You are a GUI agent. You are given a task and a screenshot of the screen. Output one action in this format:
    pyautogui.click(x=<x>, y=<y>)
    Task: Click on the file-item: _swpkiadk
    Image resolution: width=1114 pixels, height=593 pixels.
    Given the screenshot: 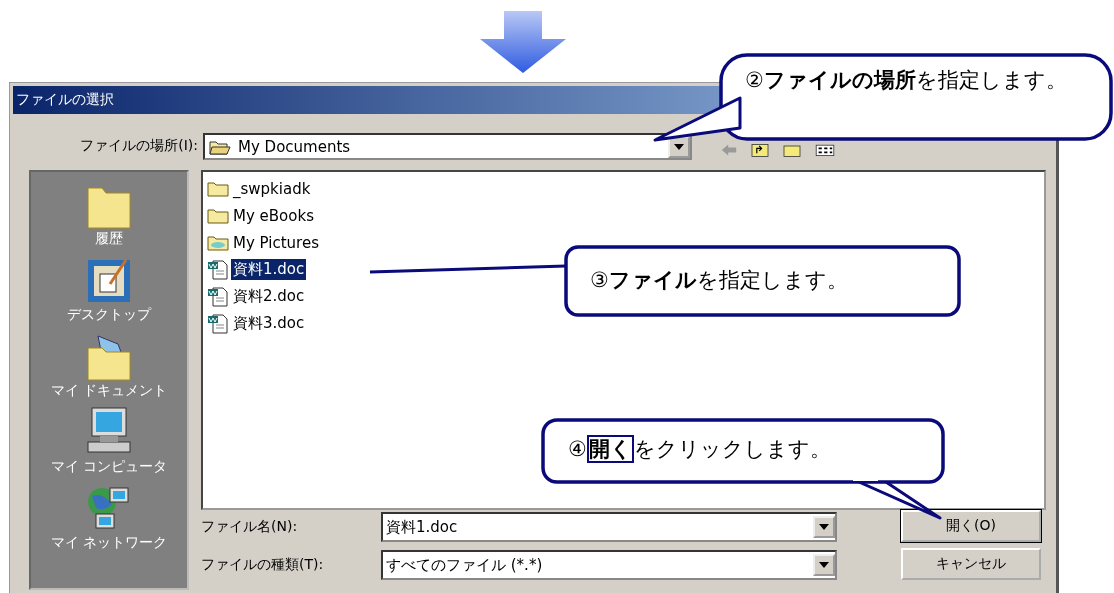 What is the action you would take?
    pyautogui.click(x=272, y=188)
    